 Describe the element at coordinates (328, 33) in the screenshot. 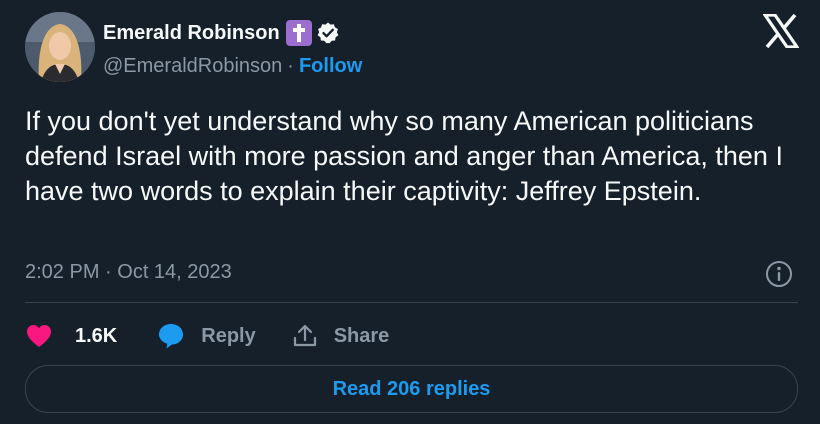

I see `verified-badge-icon` at that location.